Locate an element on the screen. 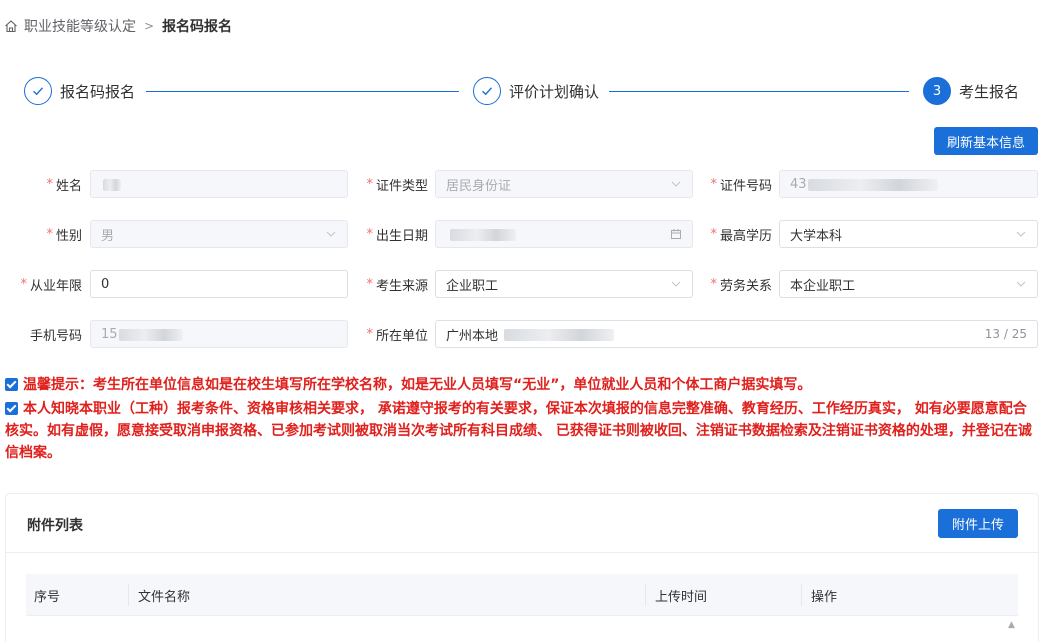  breadcrumb: 职业技能等级认定 > 报名码报名 is located at coordinates (118, 26).